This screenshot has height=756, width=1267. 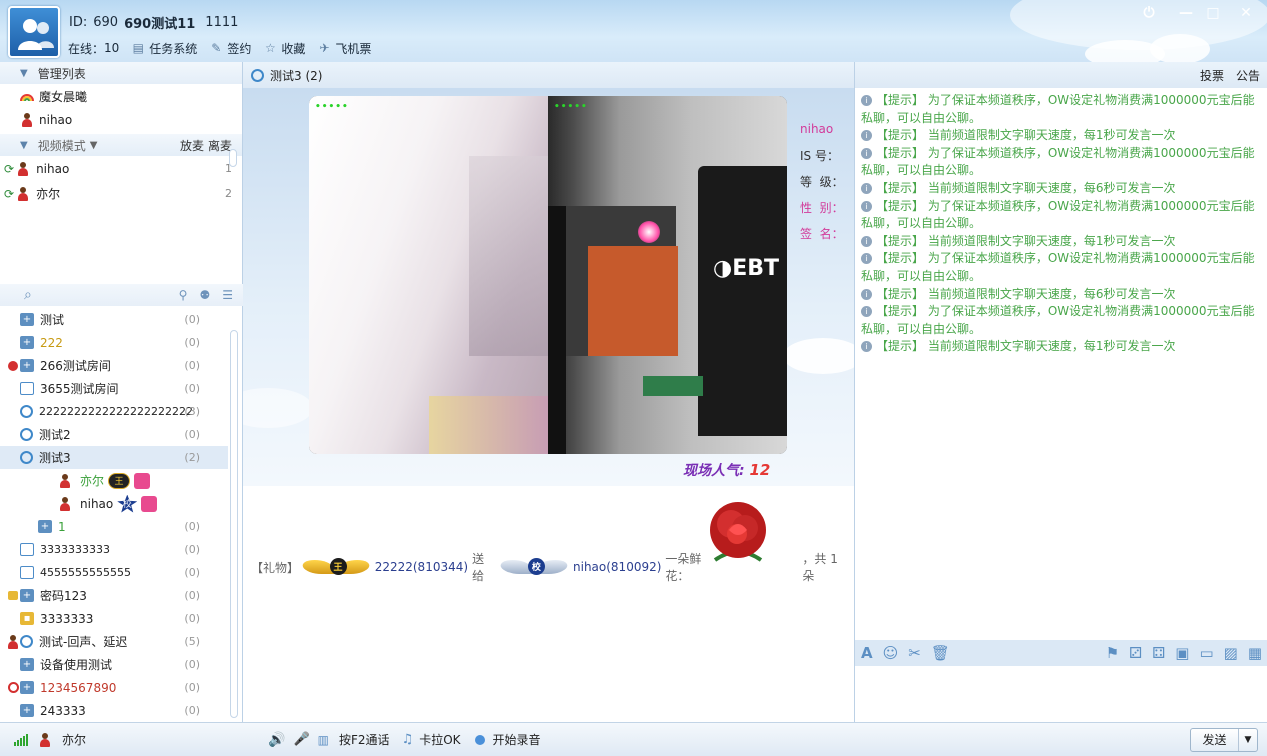 I want to click on room-tree-scrollbar, so click(x=234, y=524).